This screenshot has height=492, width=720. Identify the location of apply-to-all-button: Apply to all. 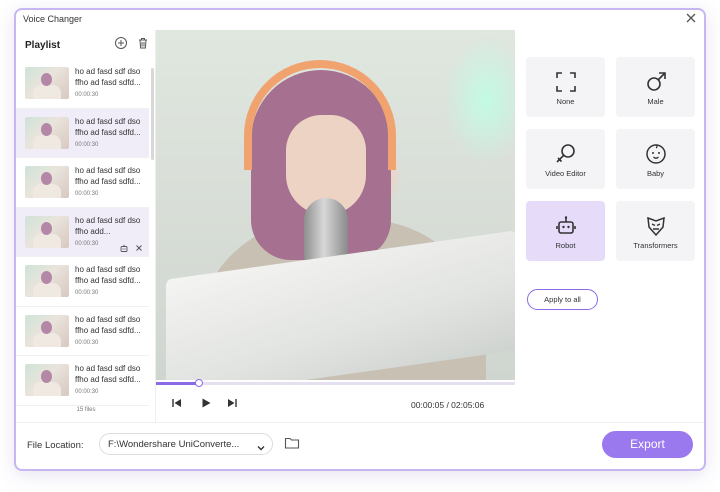
(562, 299).